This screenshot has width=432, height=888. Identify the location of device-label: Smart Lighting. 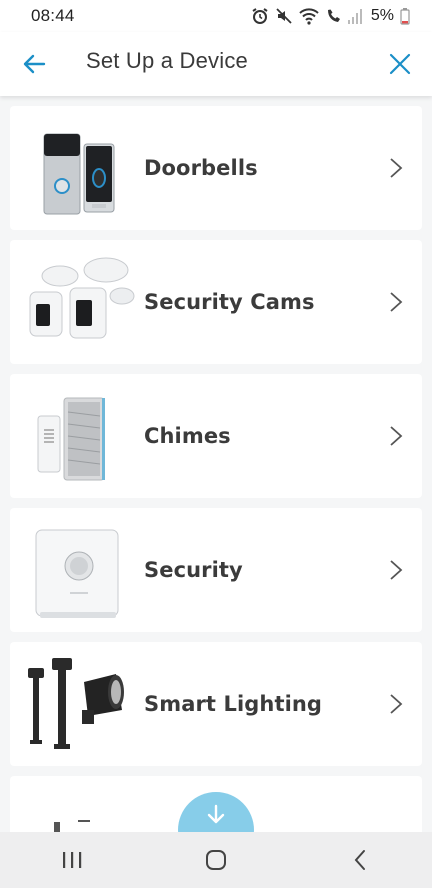
(233, 704).